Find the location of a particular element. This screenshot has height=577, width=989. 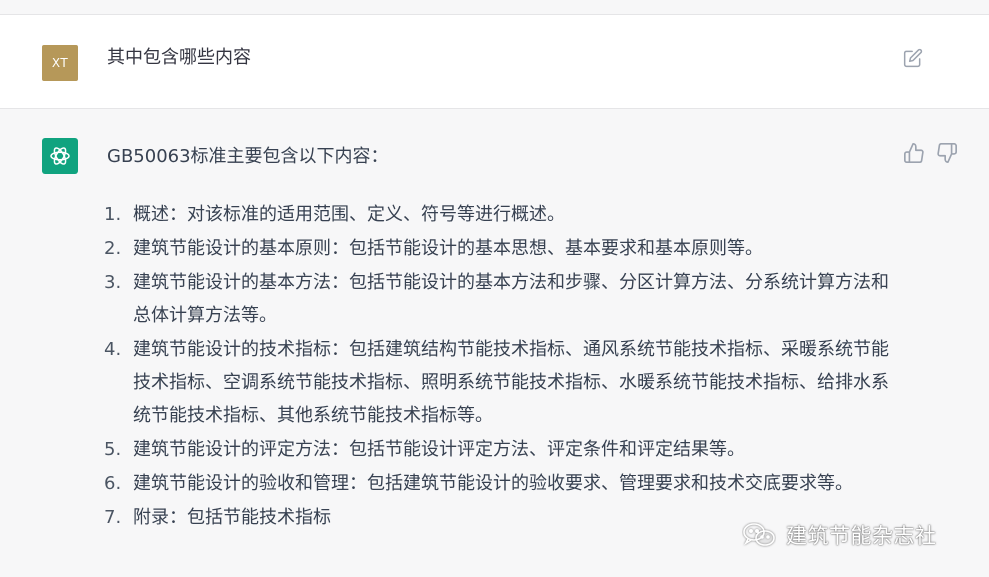

list-item: 5. 建筑节能设计的评定方法：包括节能设计评定方法、评定条件和评定结果等。 is located at coordinates (499, 449).